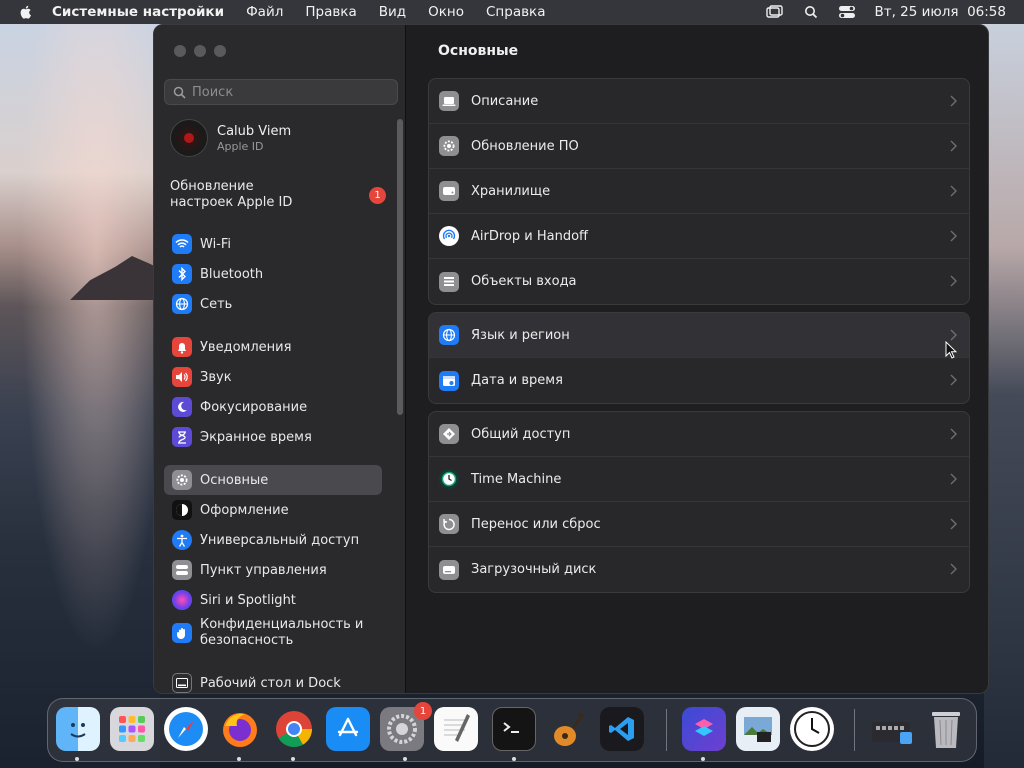 Image resolution: width=1024 pixels, height=768 pixels. Describe the element at coordinates (182, 304) in the screenshot. I see `globe-icon` at that location.